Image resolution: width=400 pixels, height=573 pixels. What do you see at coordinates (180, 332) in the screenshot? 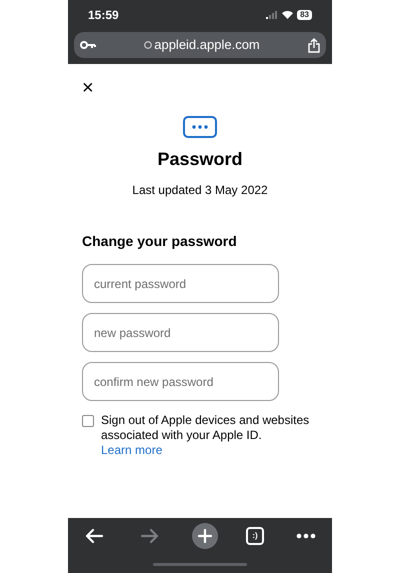
I see `password-field: new password` at bounding box center [180, 332].